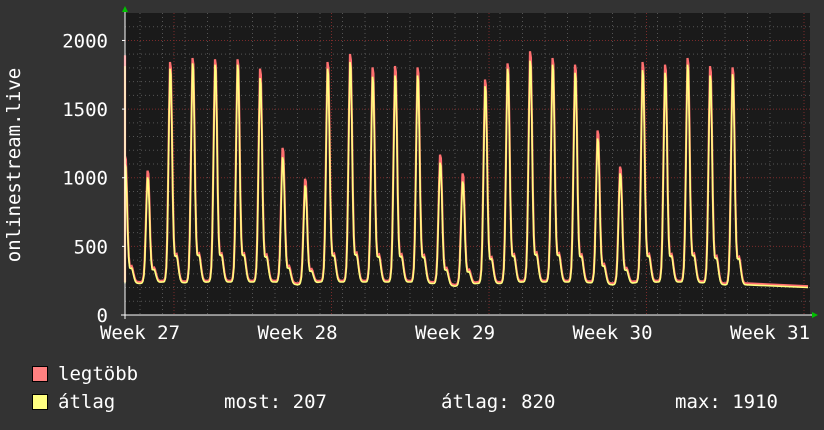  What do you see at coordinates (85, 179) in the screenshot?
I see `y-tick-label: 1000` at bounding box center [85, 179].